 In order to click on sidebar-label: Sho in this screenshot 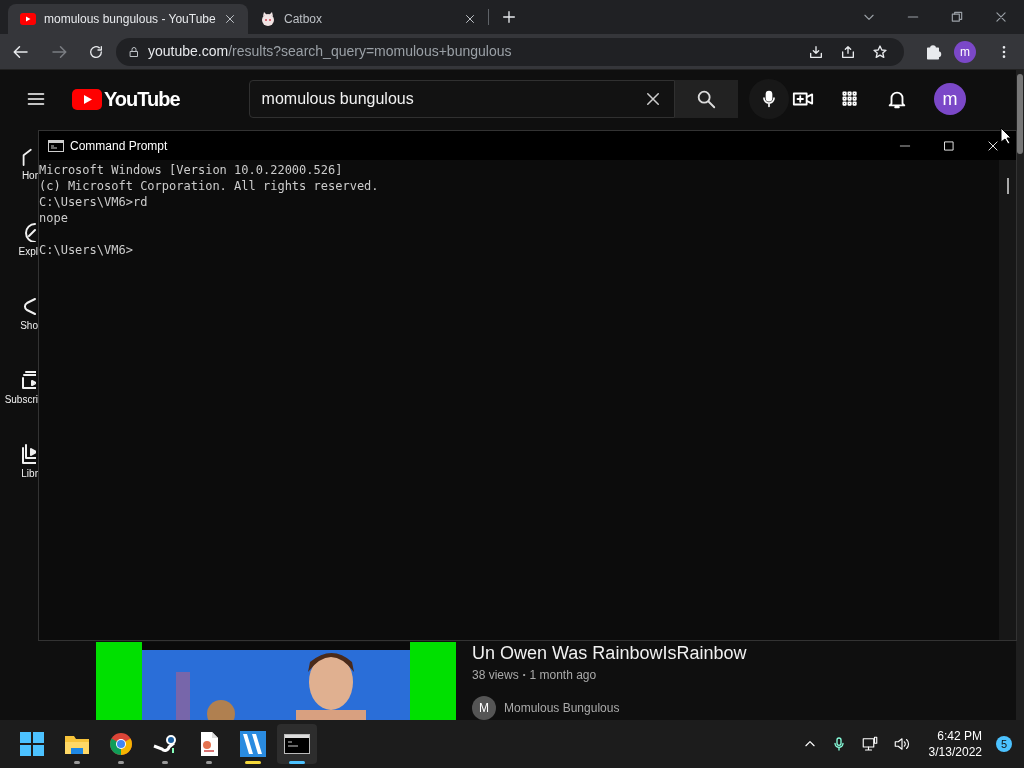, I will do `click(29, 326)`.